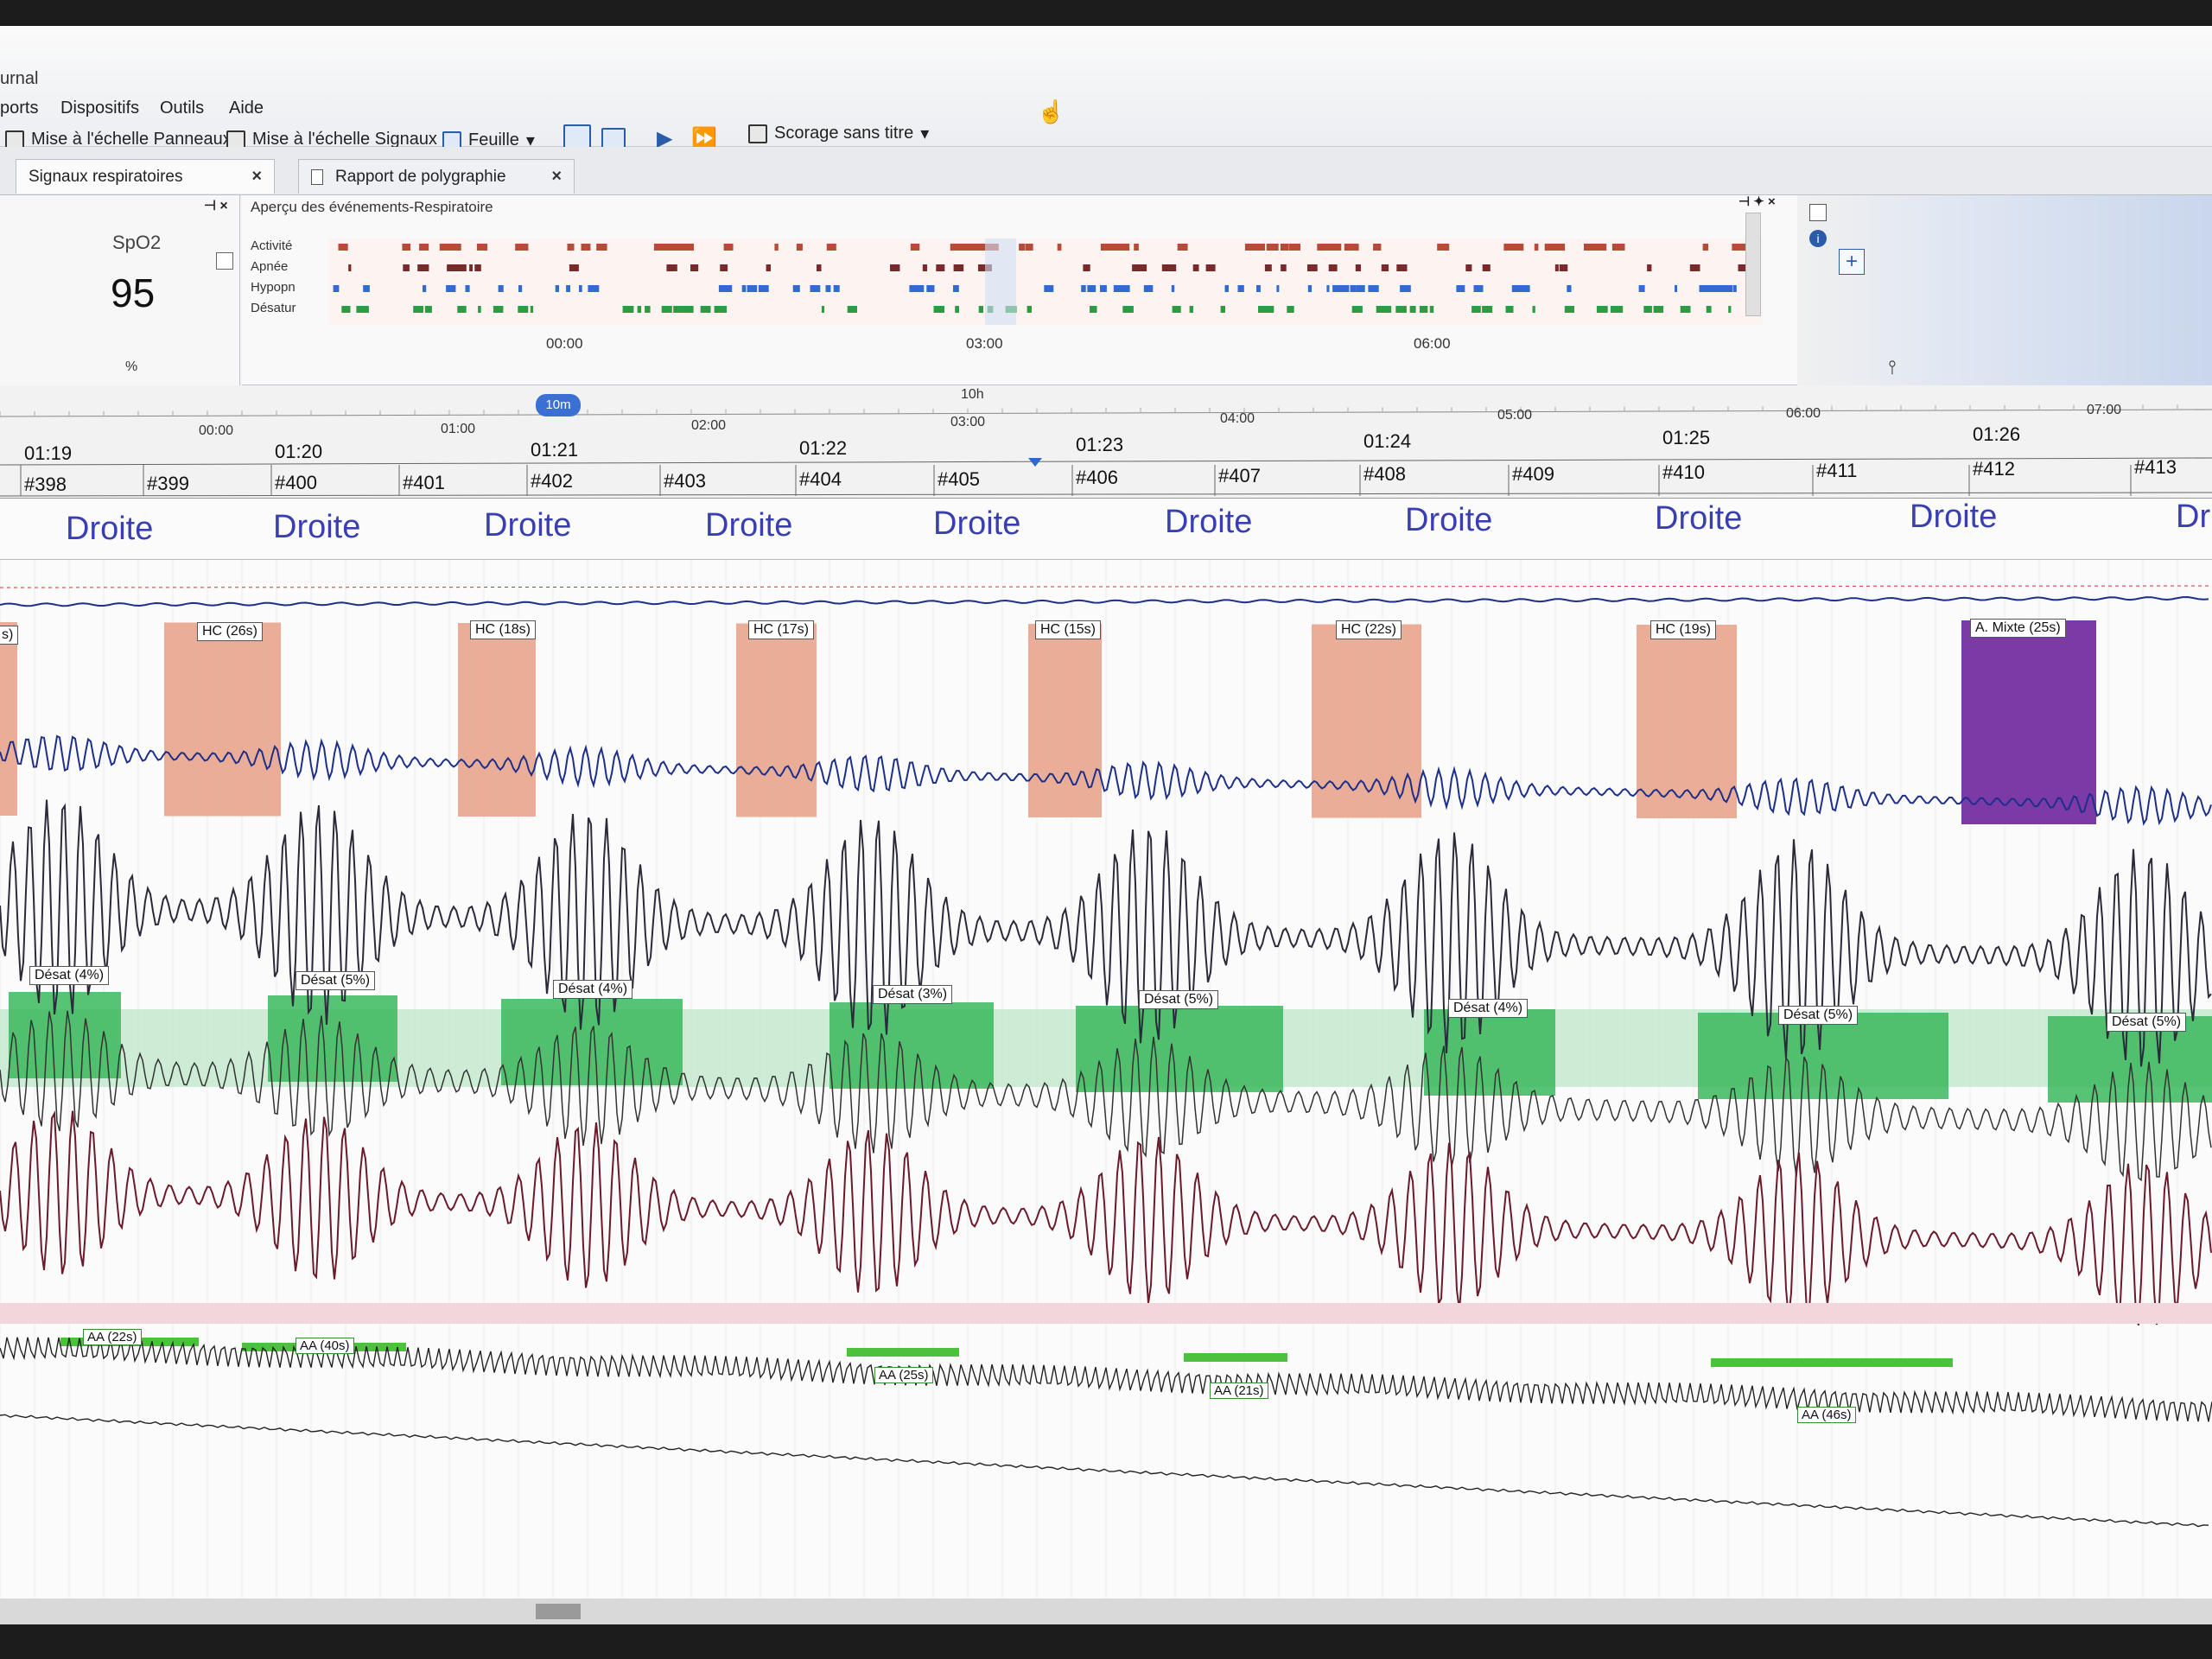 This screenshot has width=2212, height=1659. Describe the element at coordinates (424, 483) in the screenshot. I see `epoch-number: #401` at that location.